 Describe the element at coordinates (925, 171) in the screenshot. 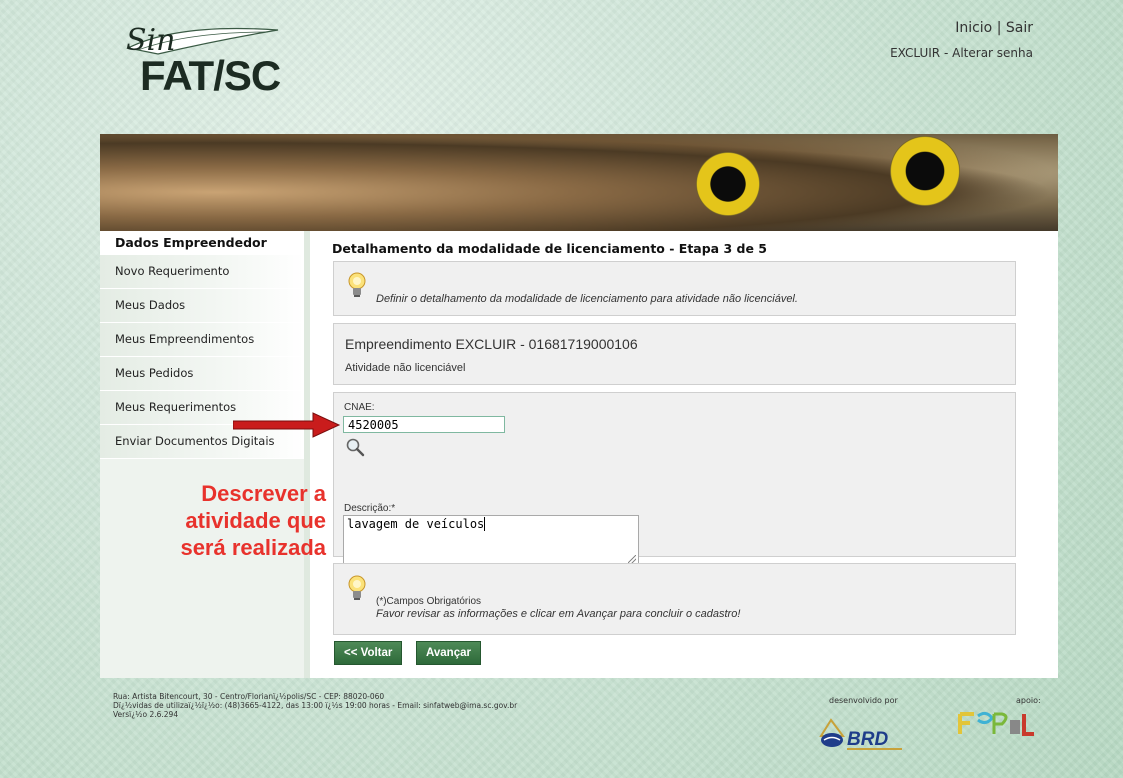

I see `owl-eye-right` at that location.